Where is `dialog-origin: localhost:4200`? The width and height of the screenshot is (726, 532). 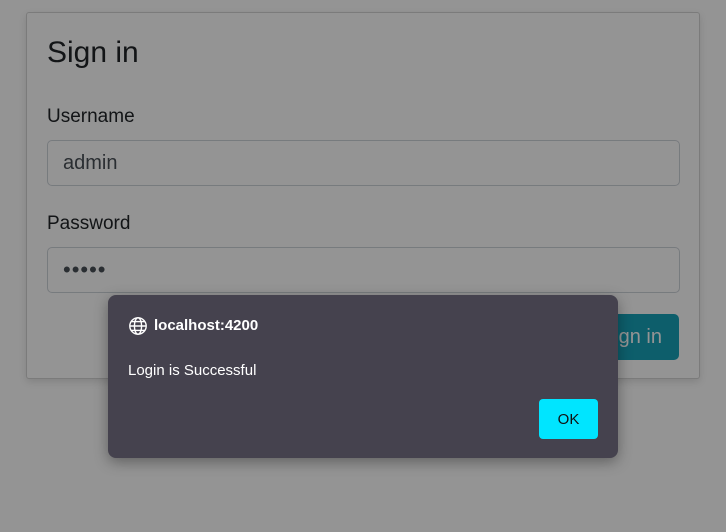
dialog-origin: localhost:4200 is located at coordinates (206, 325).